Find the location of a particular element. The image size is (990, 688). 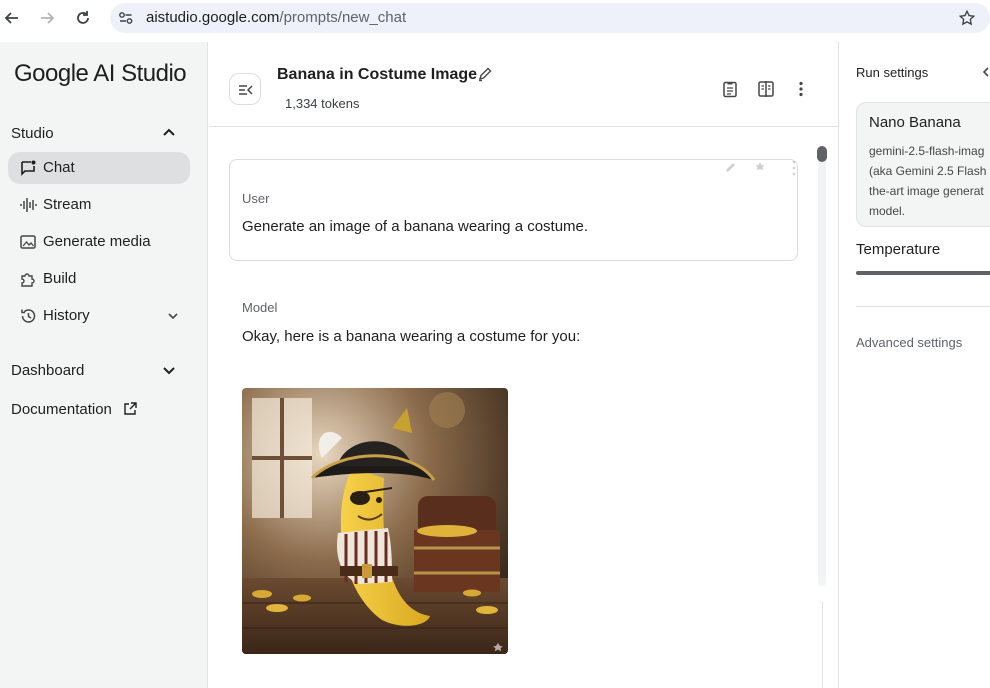

collapse-panel-icon is located at coordinates (984, 72).